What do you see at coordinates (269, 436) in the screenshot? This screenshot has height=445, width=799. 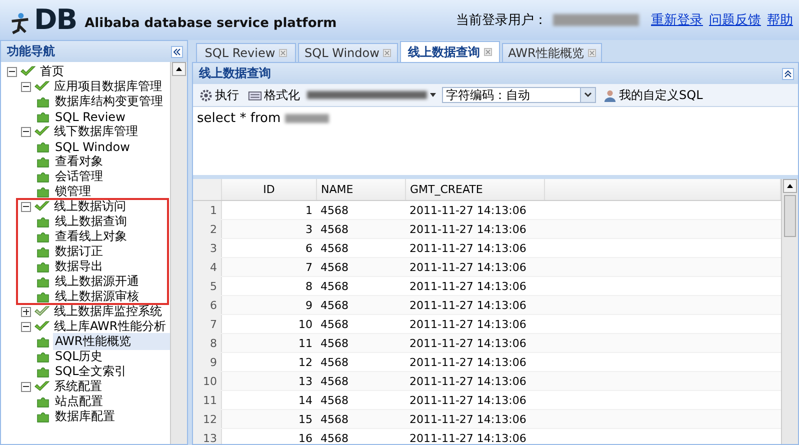 I see `table-cell: 16` at bounding box center [269, 436].